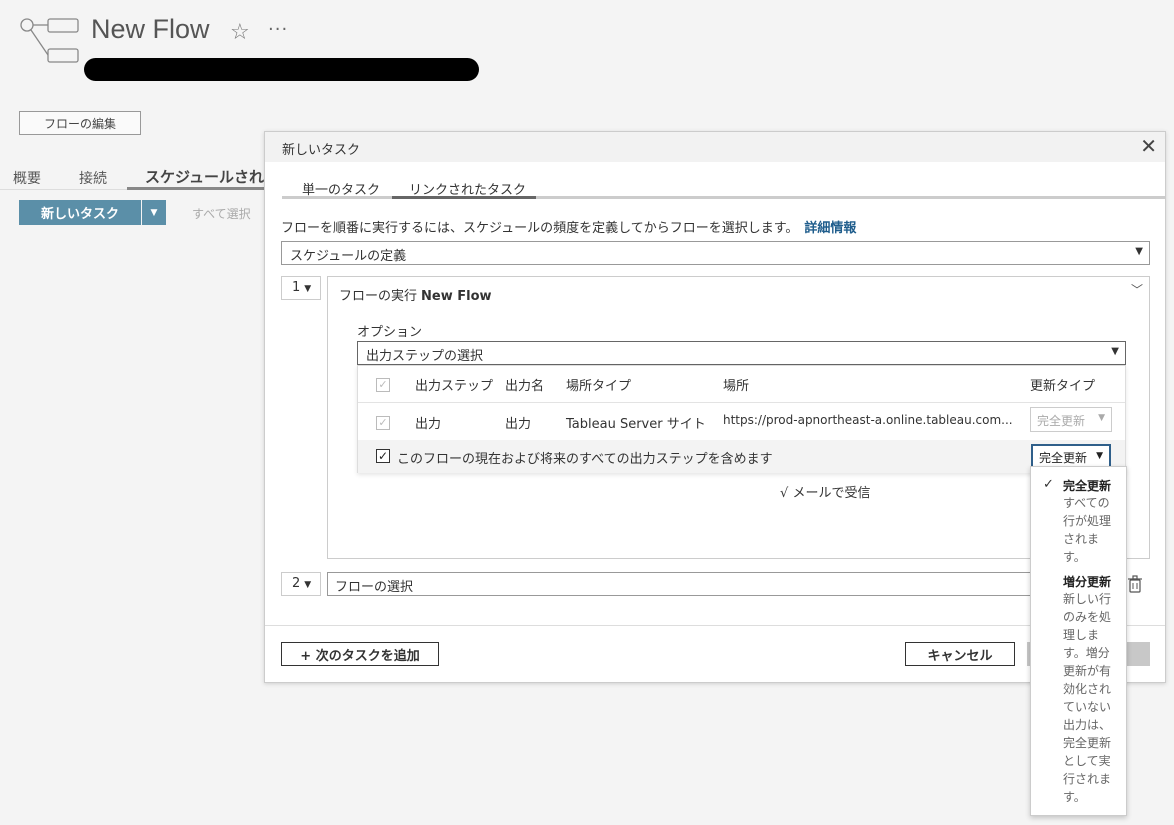 The image size is (1174, 825). What do you see at coordinates (321, 150) in the screenshot?
I see `dialog-title: 新しいタスク` at bounding box center [321, 150].